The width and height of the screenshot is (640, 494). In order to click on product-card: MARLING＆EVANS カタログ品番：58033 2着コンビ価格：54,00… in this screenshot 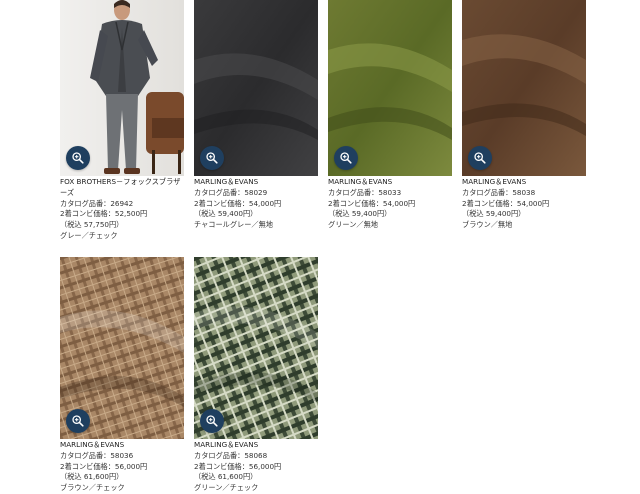, I will do `click(390, 115)`.